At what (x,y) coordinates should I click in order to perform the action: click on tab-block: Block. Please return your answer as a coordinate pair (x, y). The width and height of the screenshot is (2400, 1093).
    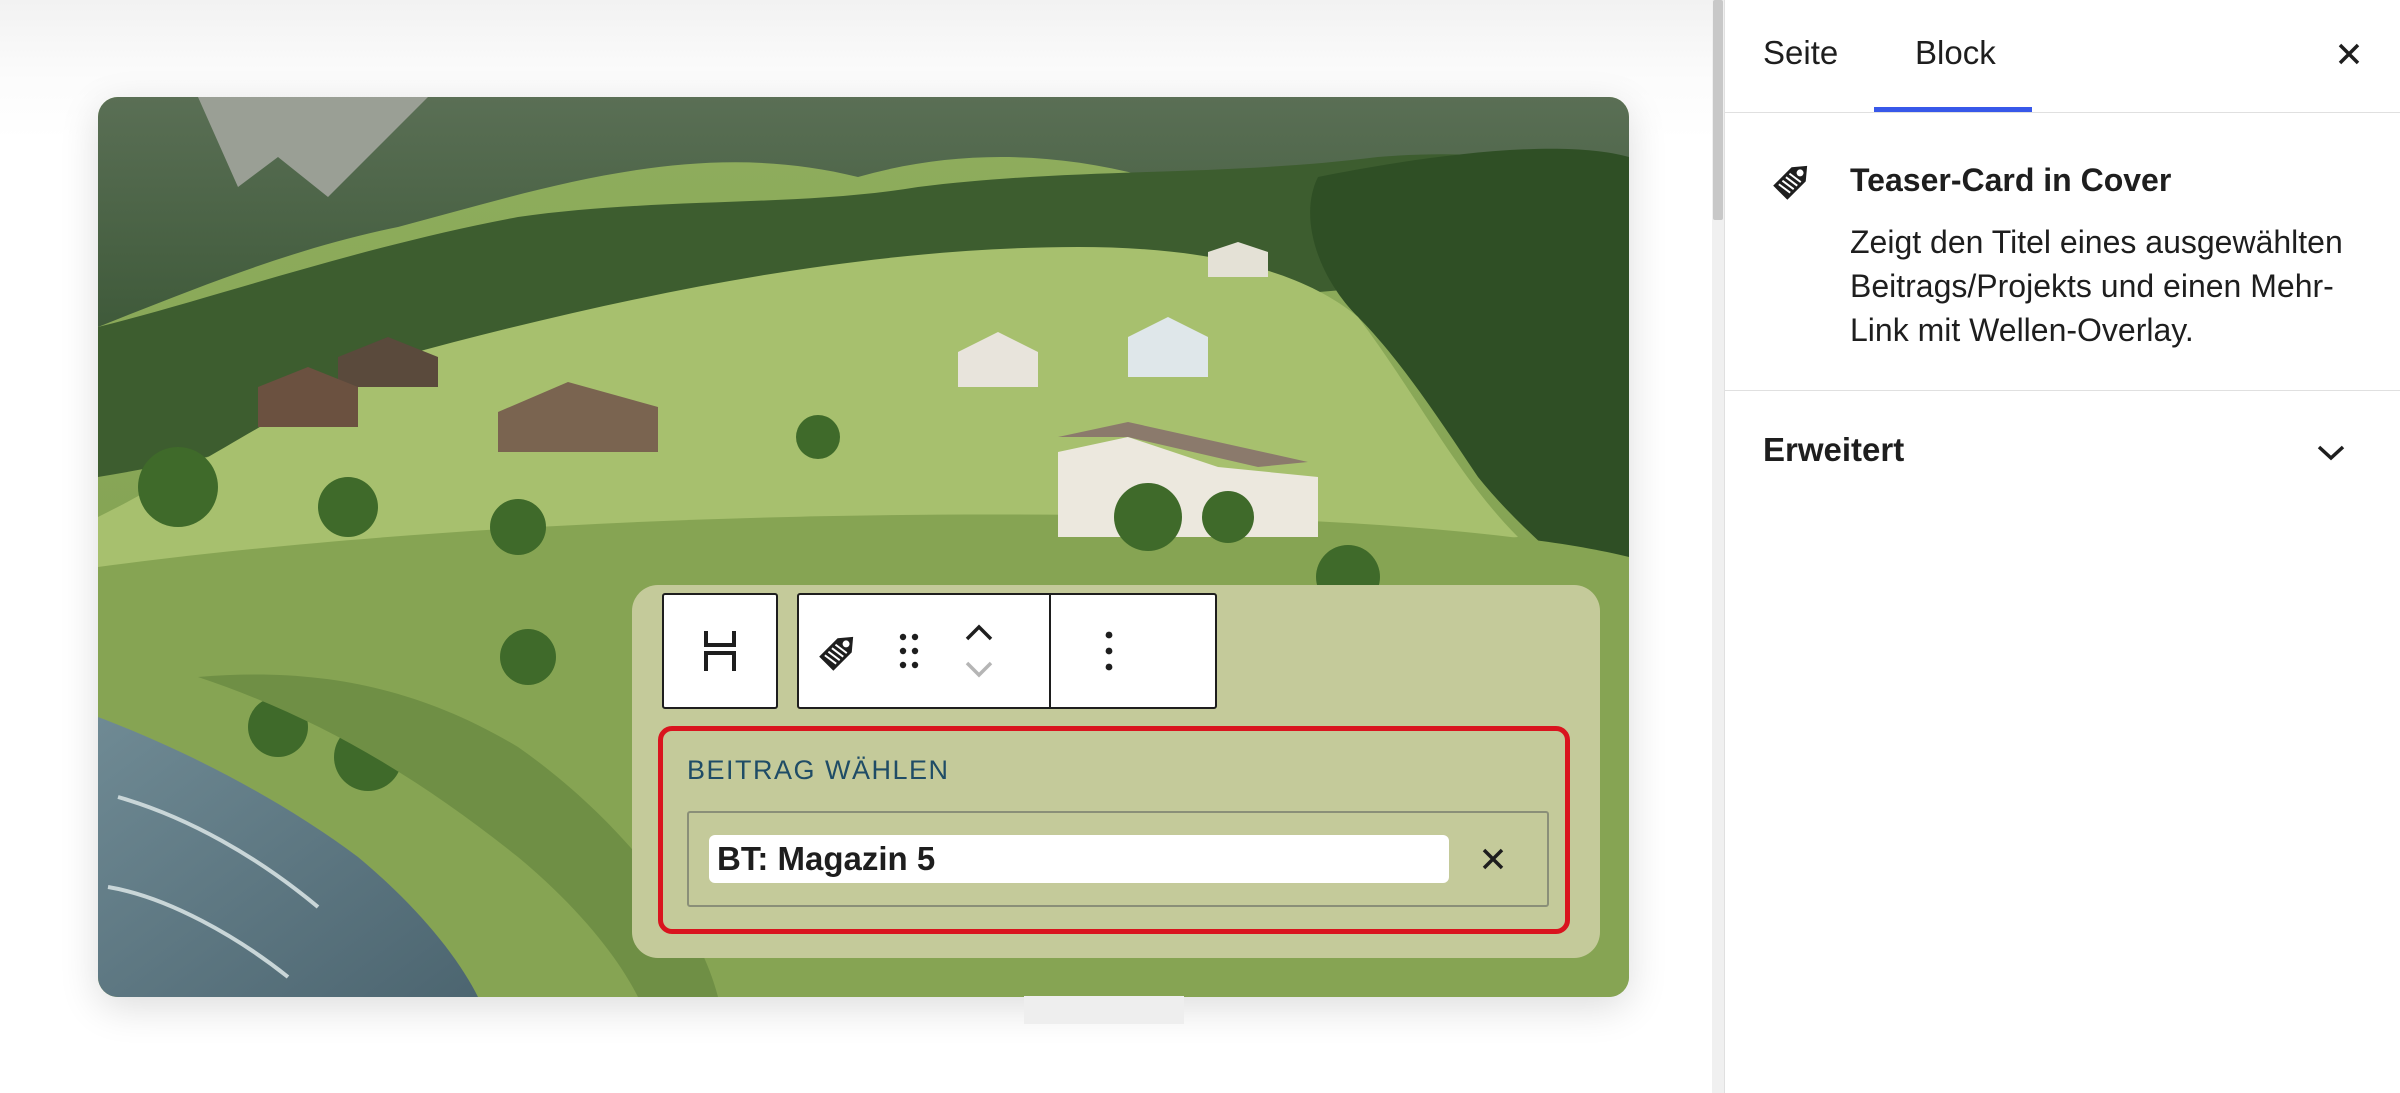
    Looking at the image, I should click on (1955, 53).